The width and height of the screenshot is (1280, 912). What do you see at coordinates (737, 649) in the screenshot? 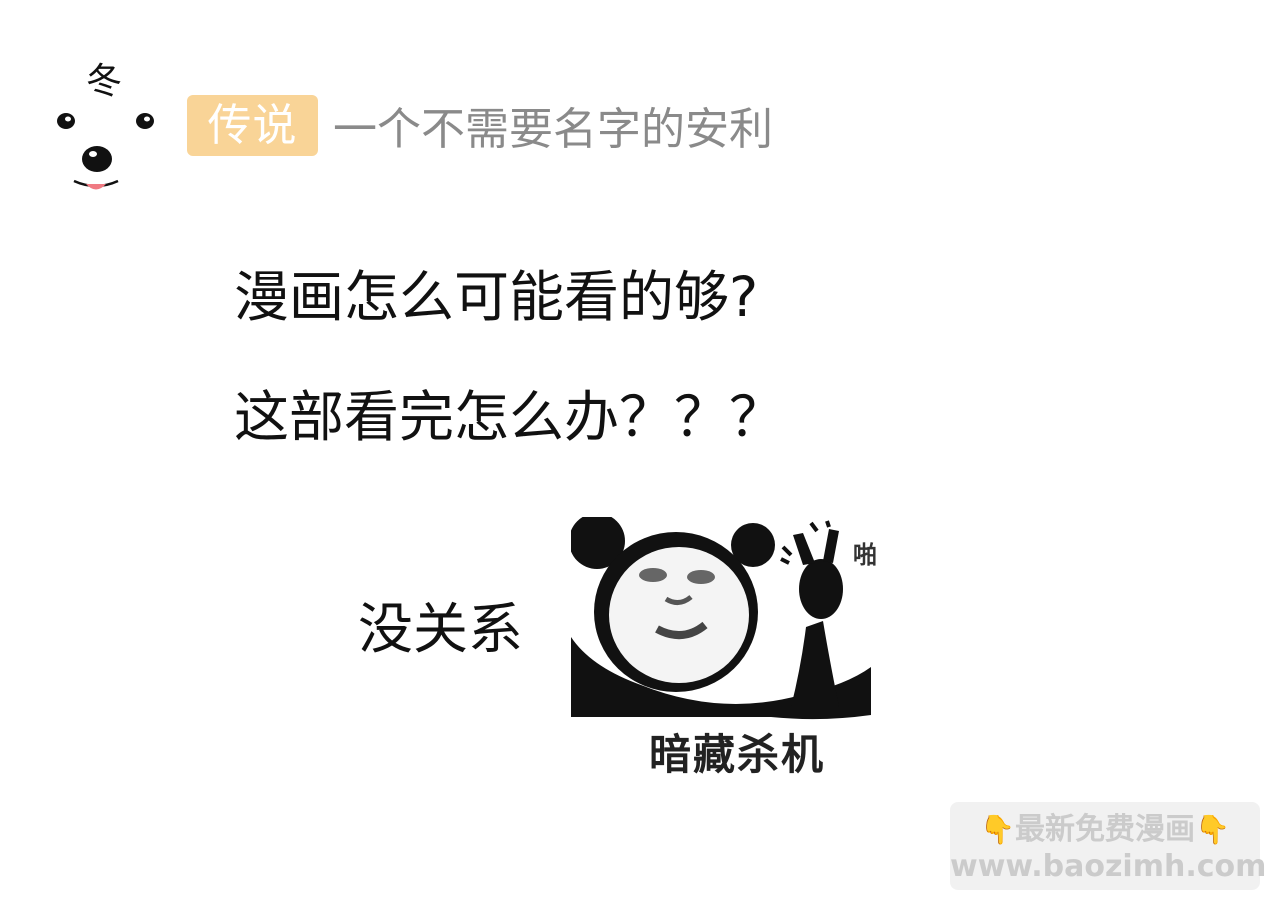
I see `panda-meme-image: 啪 暗藏杀机` at bounding box center [737, 649].